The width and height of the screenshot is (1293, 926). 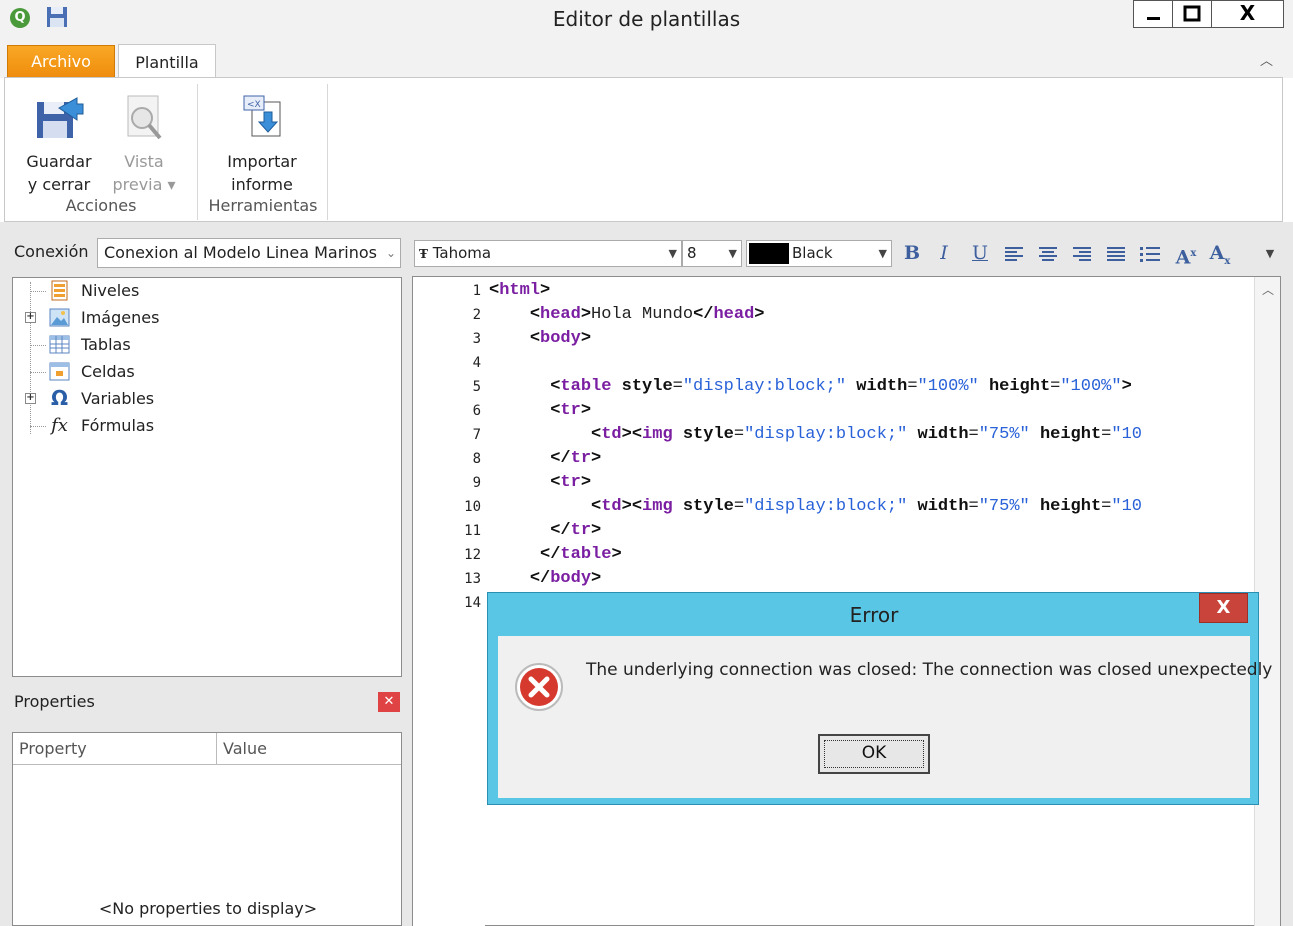 I want to click on line-number: 1, so click(x=476, y=291).